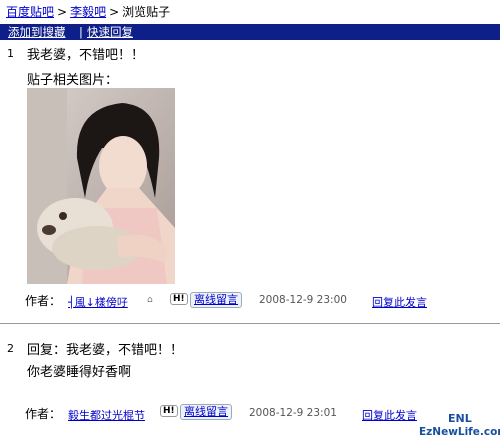  I want to click on breadcrumb-liyi-bar: 李毅吧, so click(88, 12).